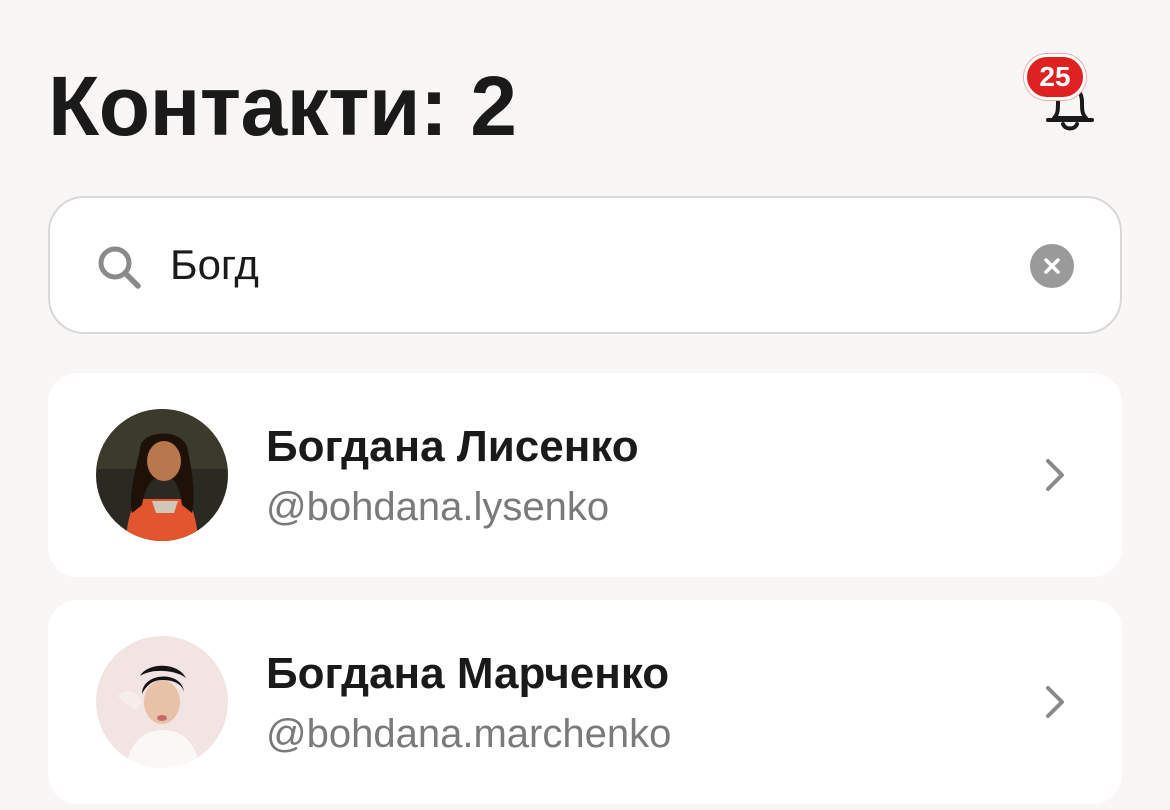  I want to click on page-title: Контакти: 2, so click(282, 106).